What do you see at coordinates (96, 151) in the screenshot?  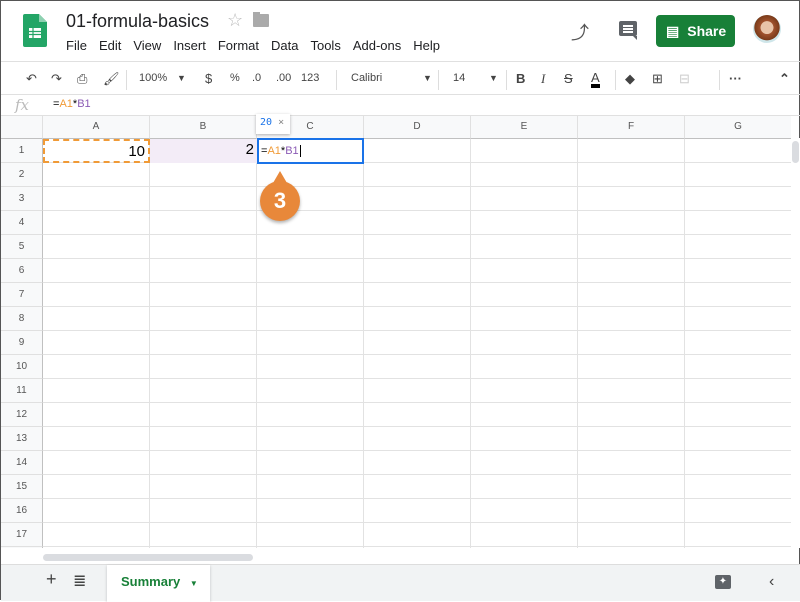 I see `cell-a1: 10` at bounding box center [96, 151].